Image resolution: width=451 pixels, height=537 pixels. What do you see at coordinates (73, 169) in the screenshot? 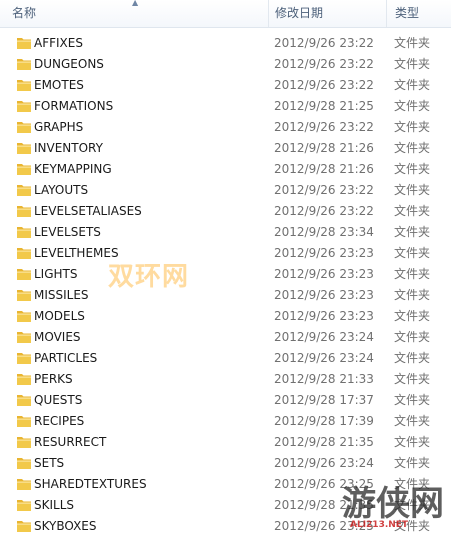
I see `file-name: KEYMAPPING` at bounding box center [73, 169].